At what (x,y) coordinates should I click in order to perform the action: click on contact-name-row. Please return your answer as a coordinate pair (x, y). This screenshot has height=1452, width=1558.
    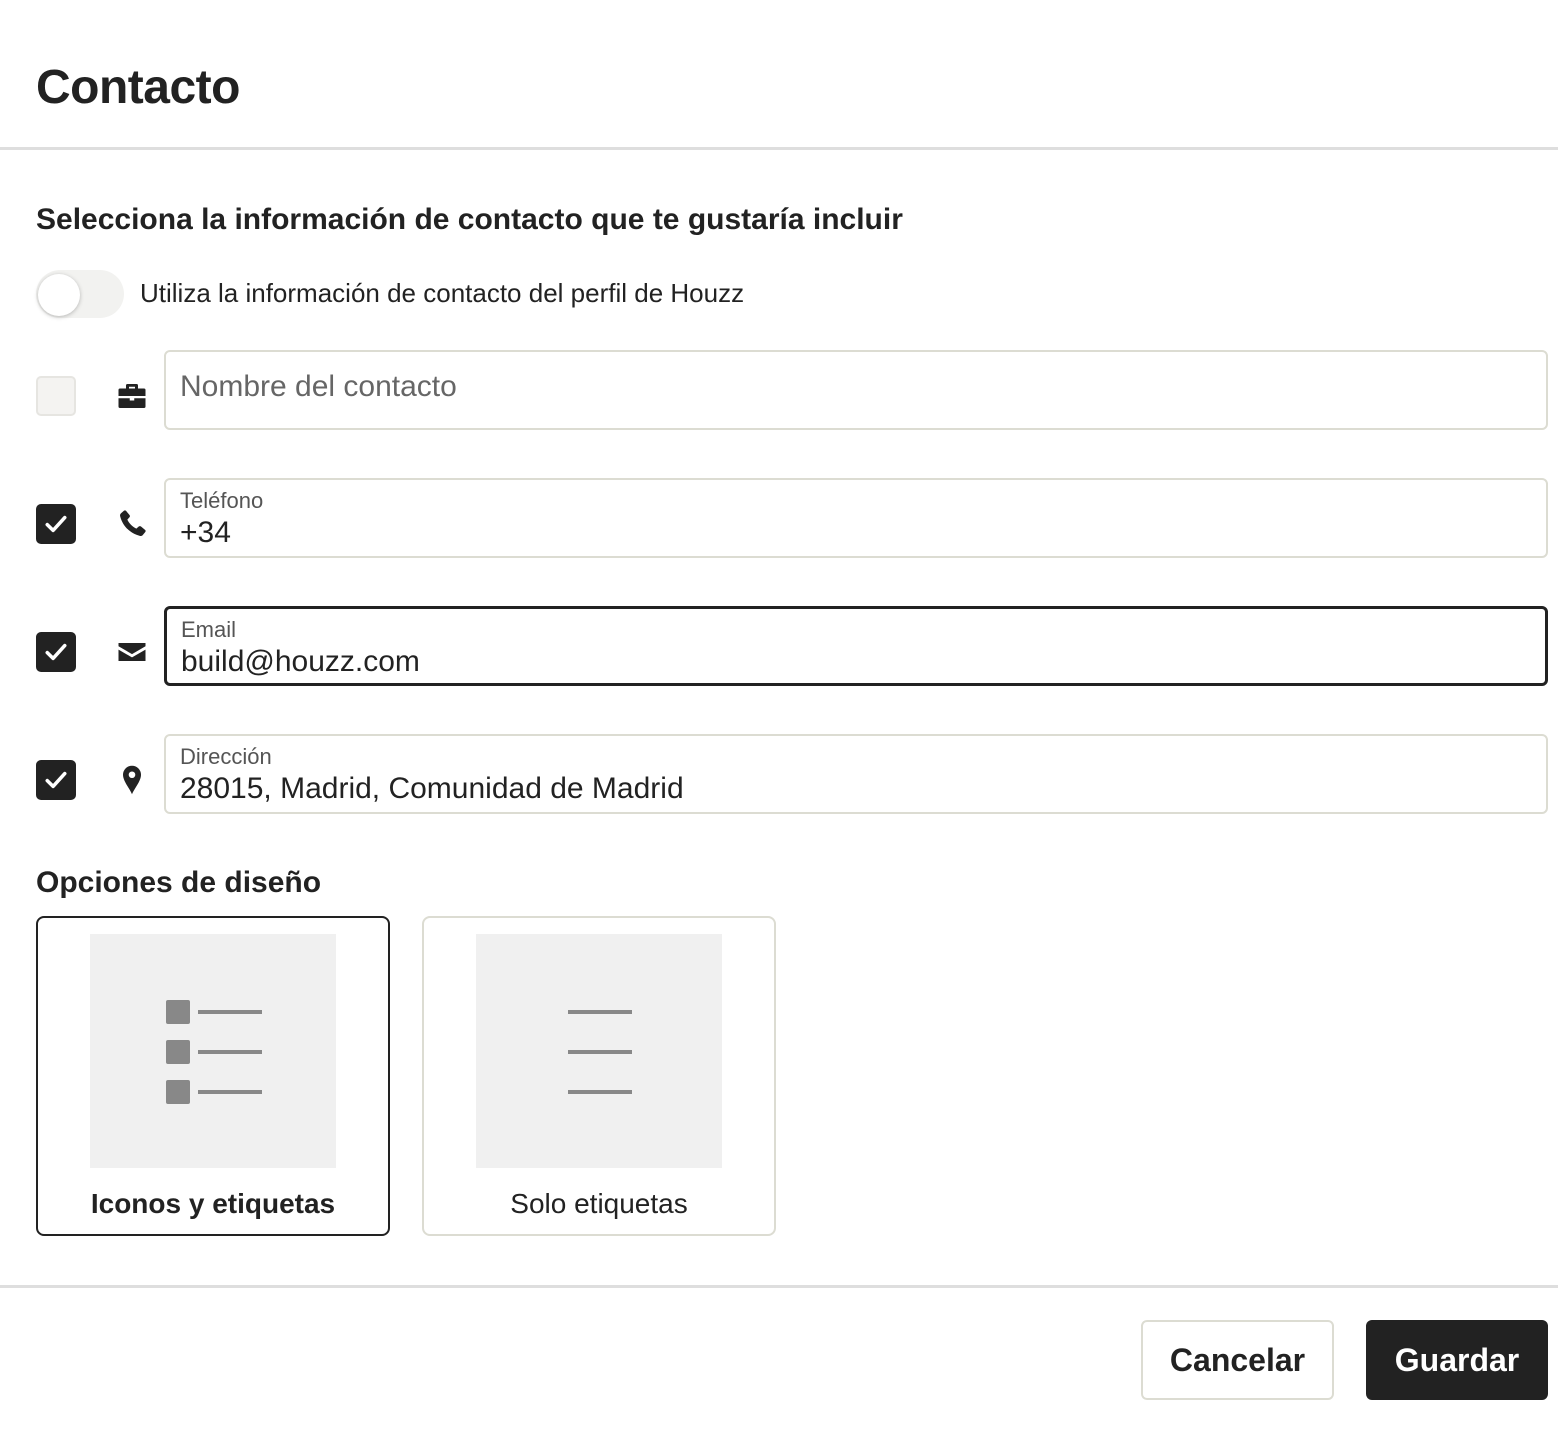
    Looking at the image, I should click on (792, 390).